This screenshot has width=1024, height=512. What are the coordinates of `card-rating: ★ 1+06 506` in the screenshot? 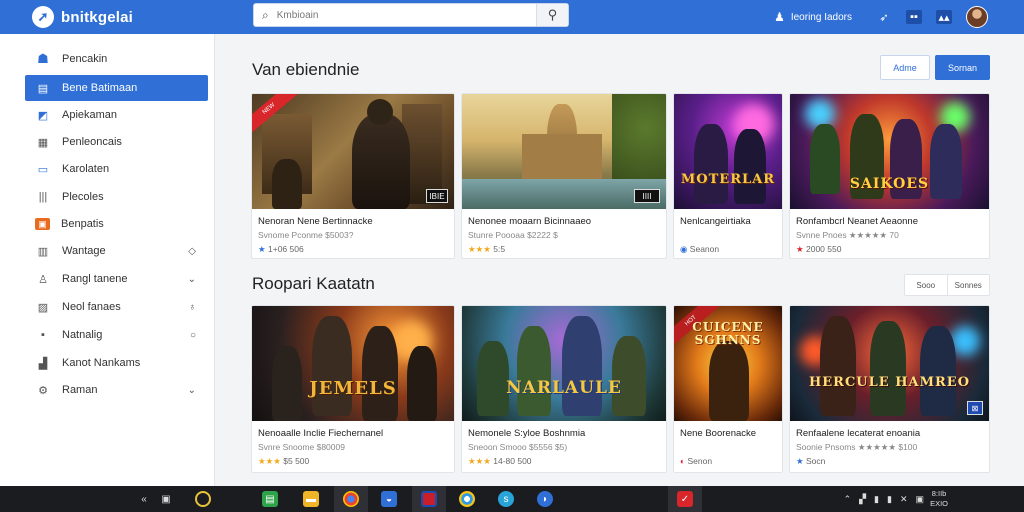 It's located at (281, 249).